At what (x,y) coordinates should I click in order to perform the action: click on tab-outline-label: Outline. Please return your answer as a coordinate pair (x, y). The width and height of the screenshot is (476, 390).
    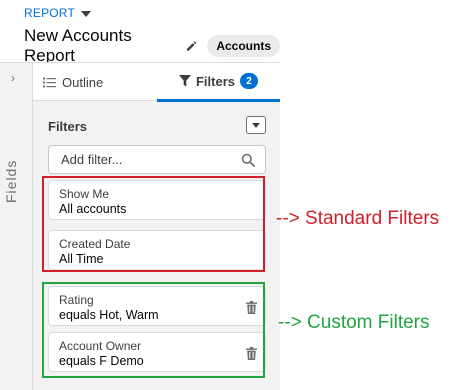
    Looking at the image, I should click on (83, 82).